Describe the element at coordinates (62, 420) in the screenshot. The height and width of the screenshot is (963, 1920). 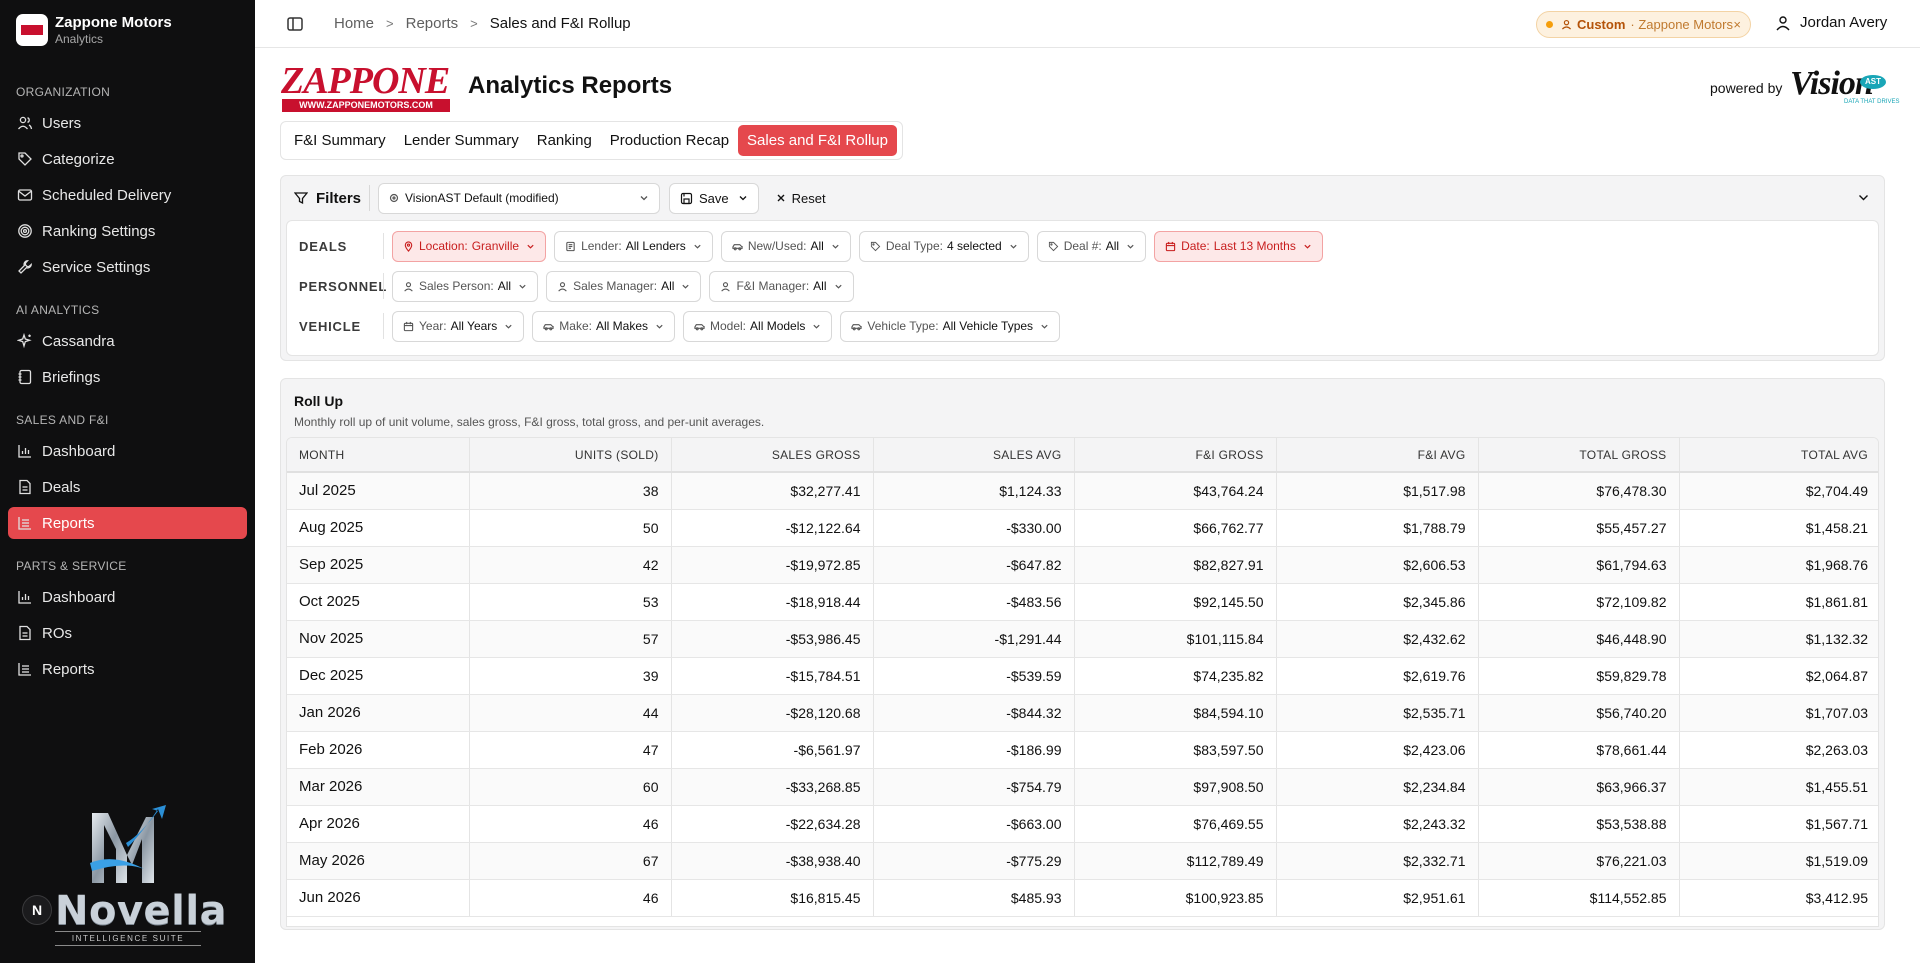
I see `nav-section-heading: SALES AND F&I` at that location.